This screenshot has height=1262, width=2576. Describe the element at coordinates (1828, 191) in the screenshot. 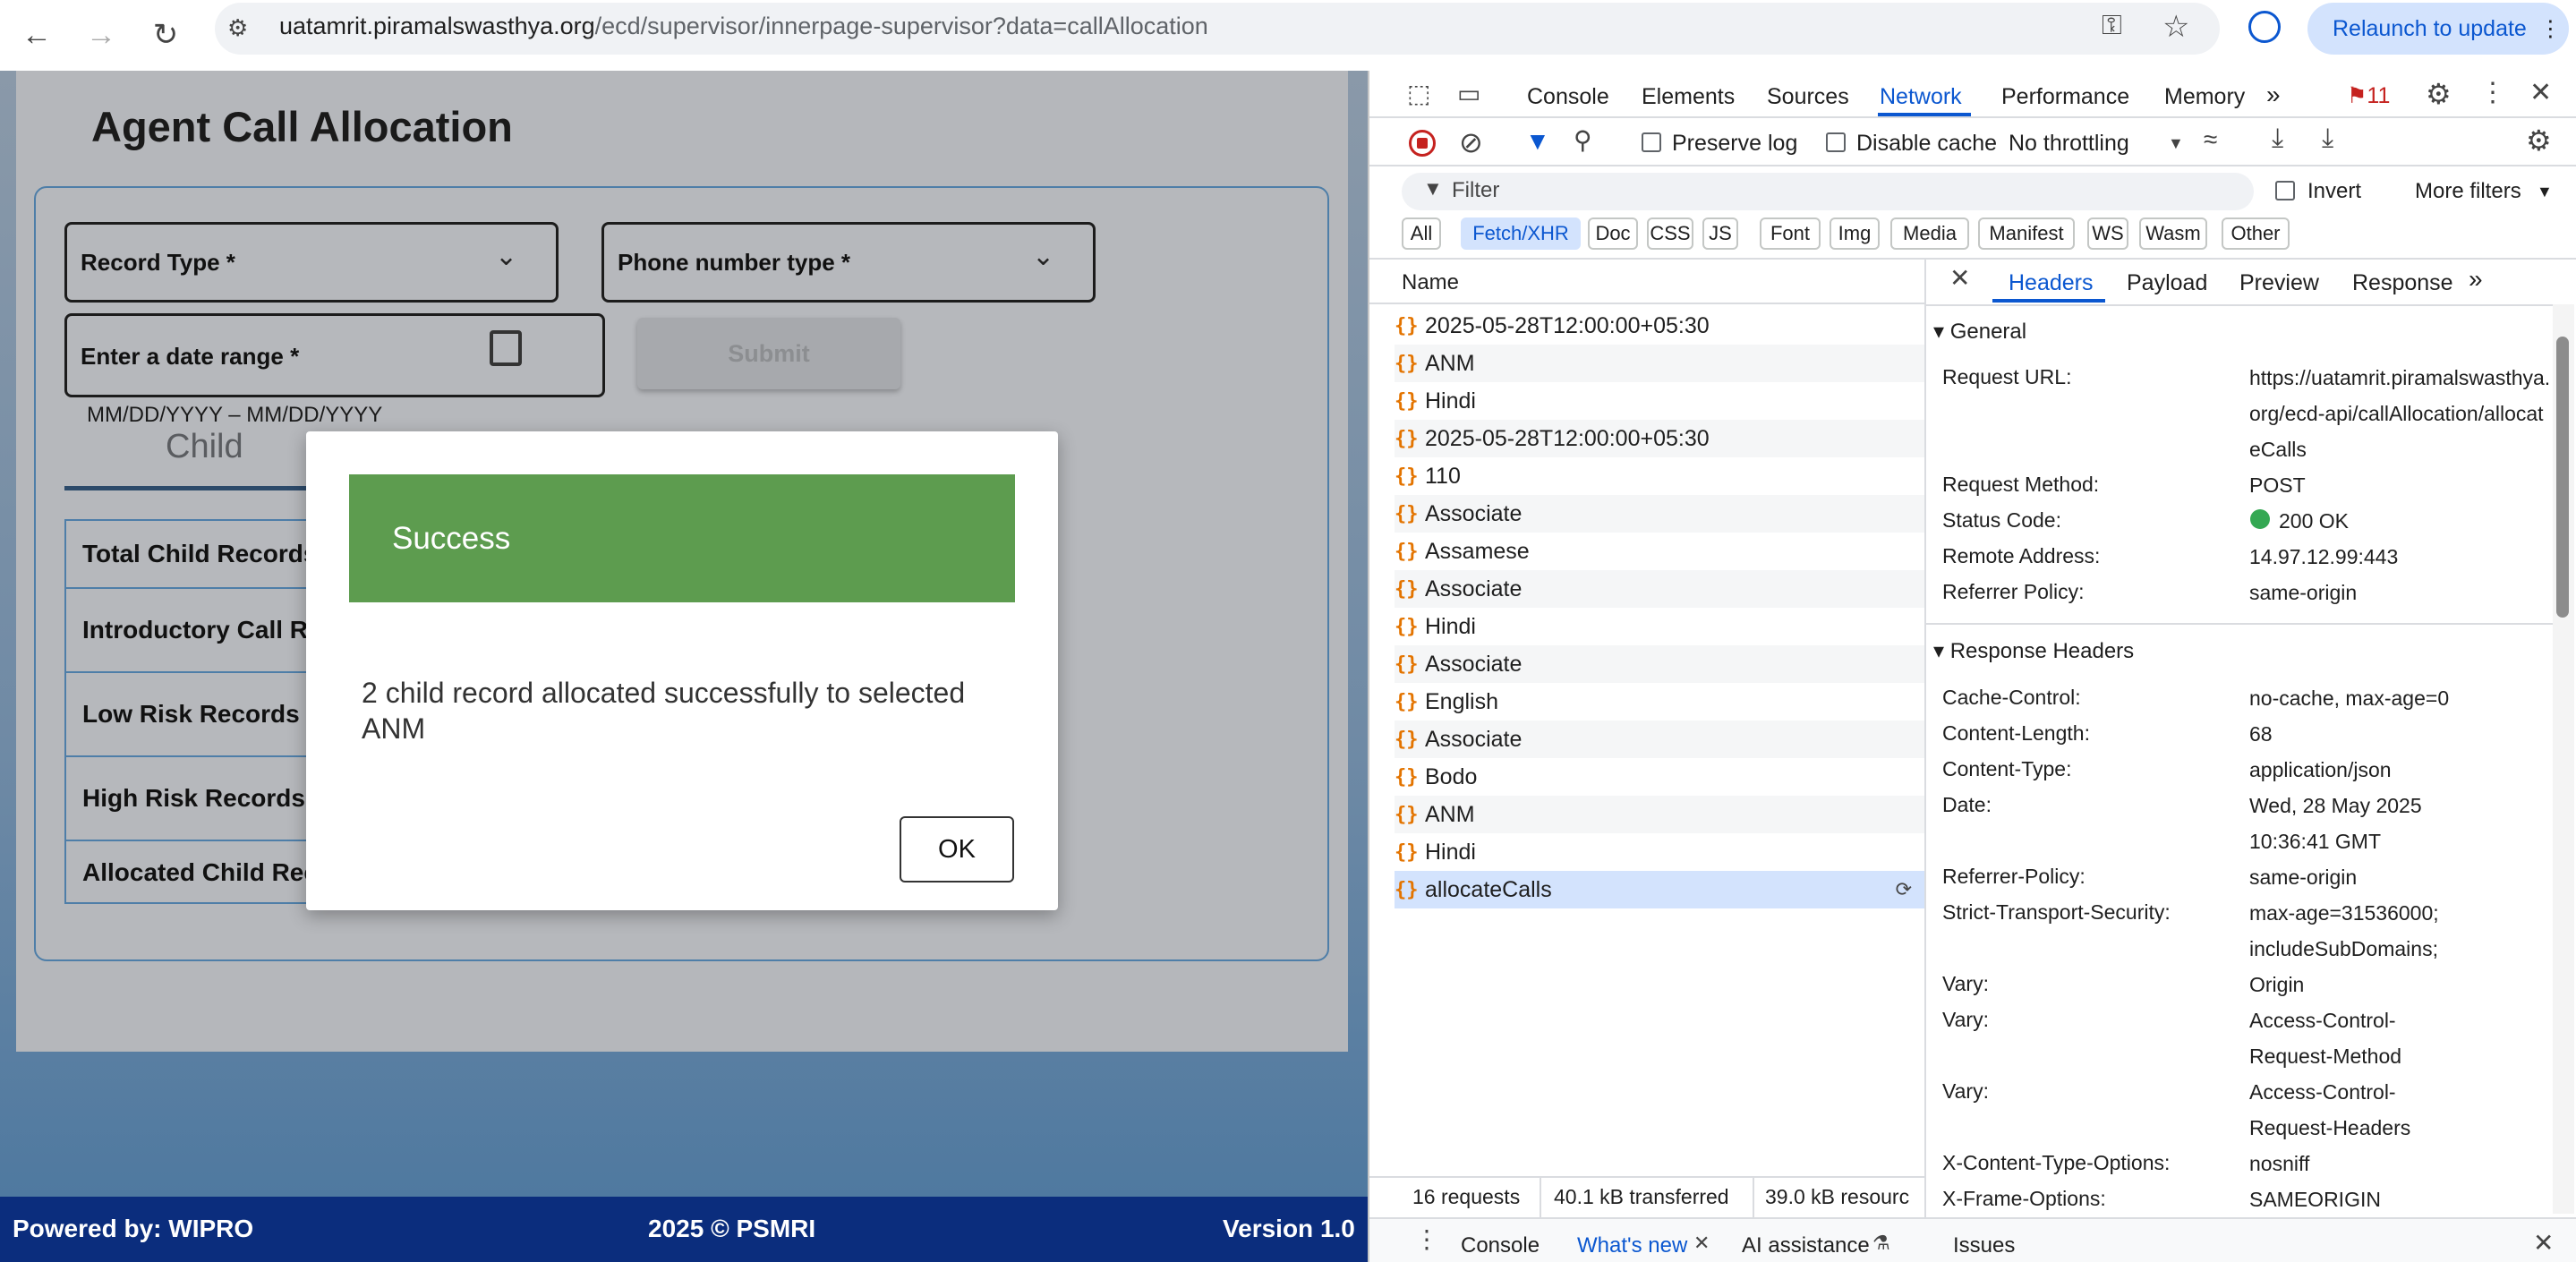

I see `filter-input` at that location.